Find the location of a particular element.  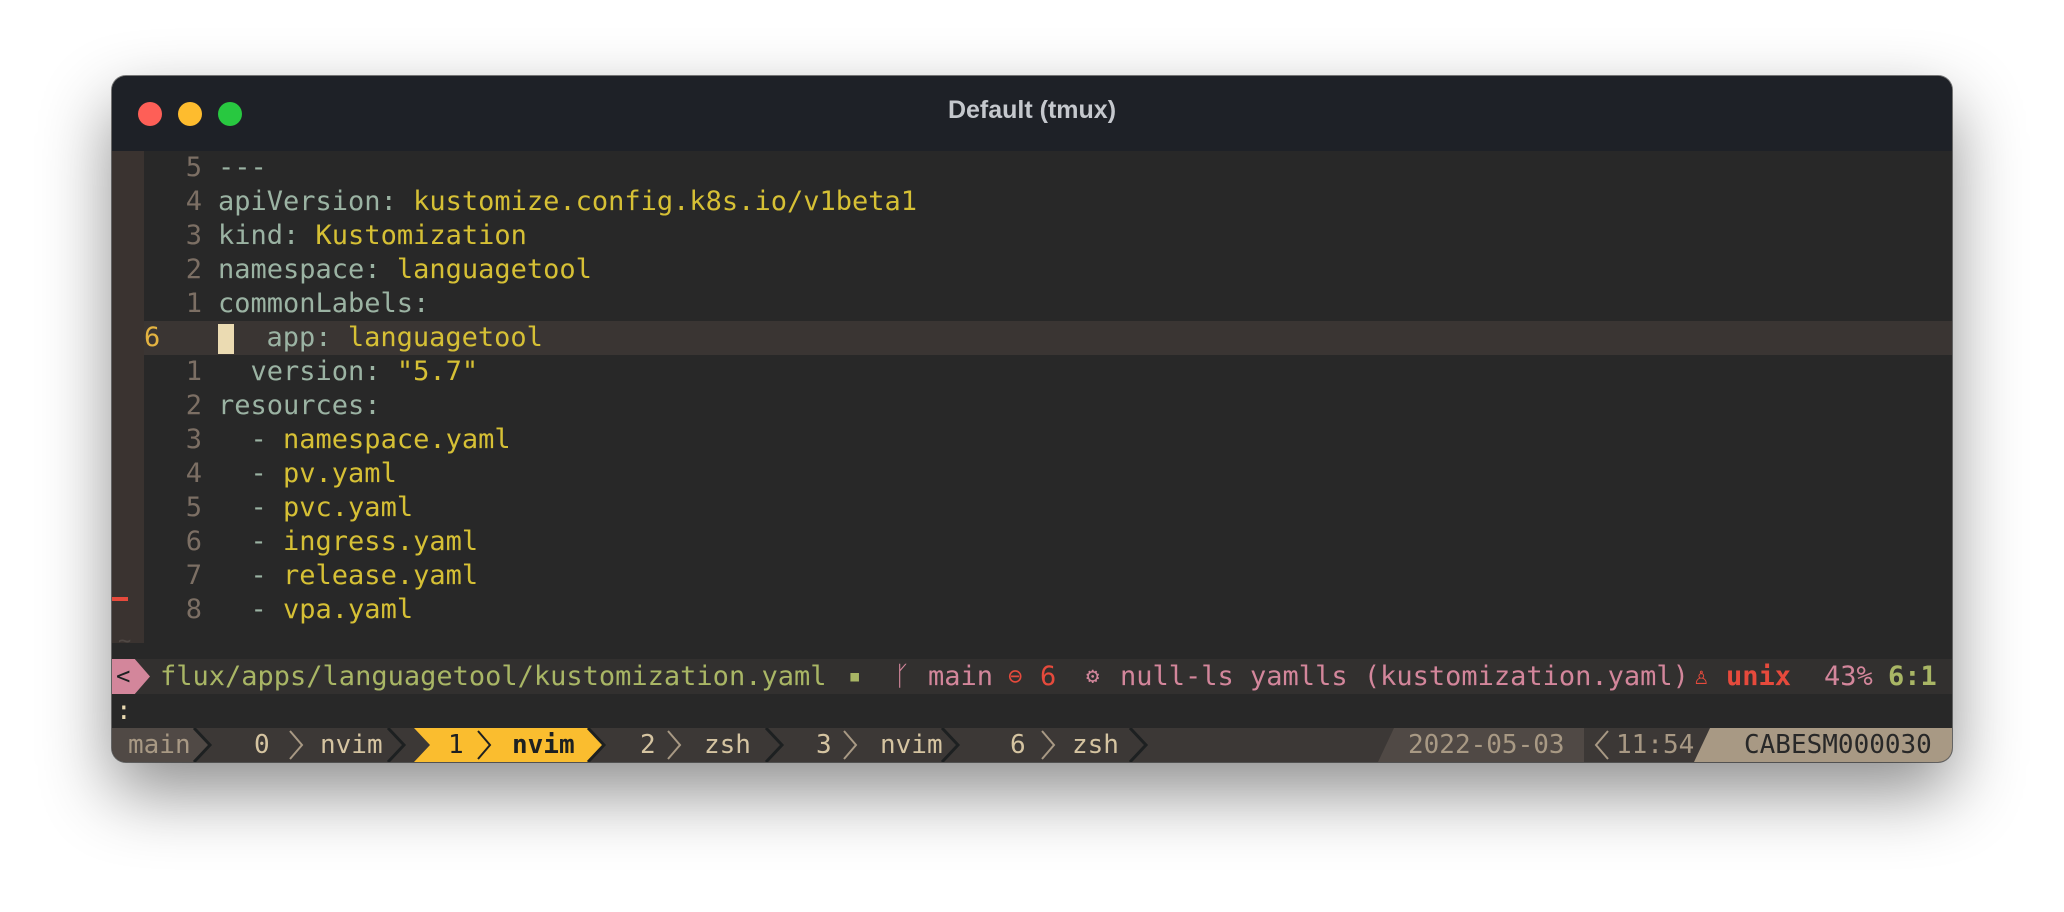

yaml-value: pv.yaml is located at coordinates (340, 473).